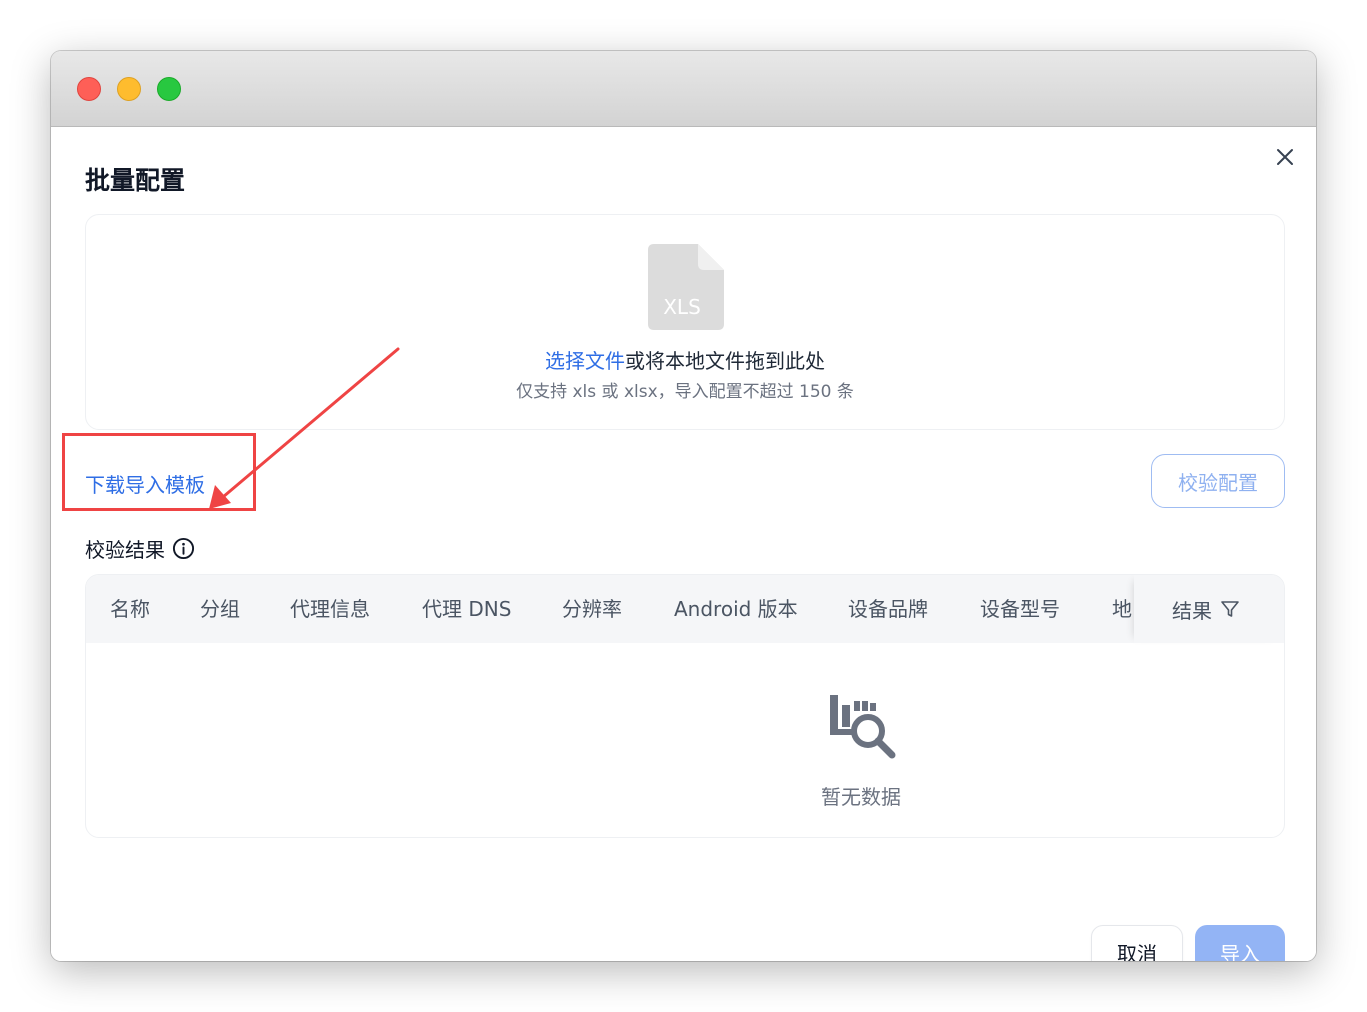 This screenshot has width=1367, height=1012. What do you see at coordinates (135, 180) in the screenshot?
I see `dialog-title: 批量配置` at bounding box center [135, 180].